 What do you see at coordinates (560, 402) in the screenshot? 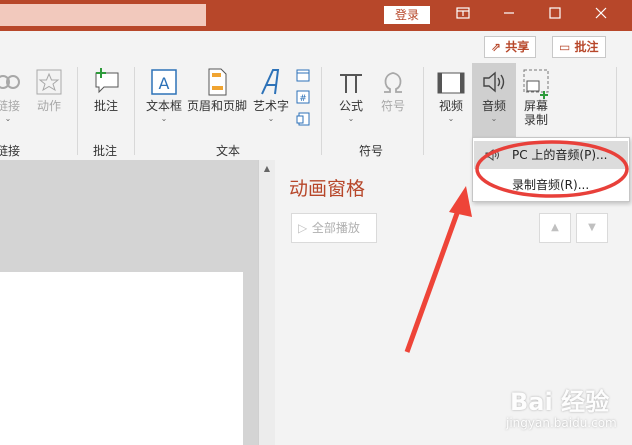
I see `watermark-logo: Bai 经验` at bounding box center [560, 402].